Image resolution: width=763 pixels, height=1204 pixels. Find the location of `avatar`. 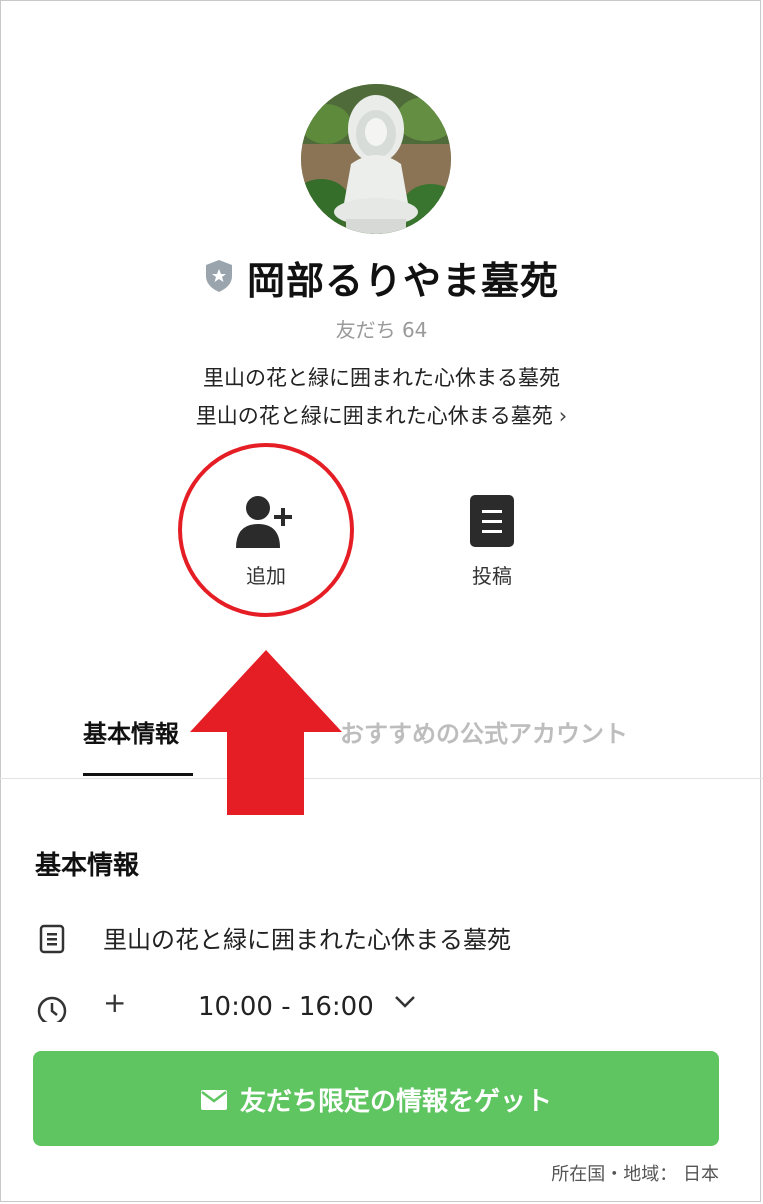

avatar is located at coordinates (376, 159).